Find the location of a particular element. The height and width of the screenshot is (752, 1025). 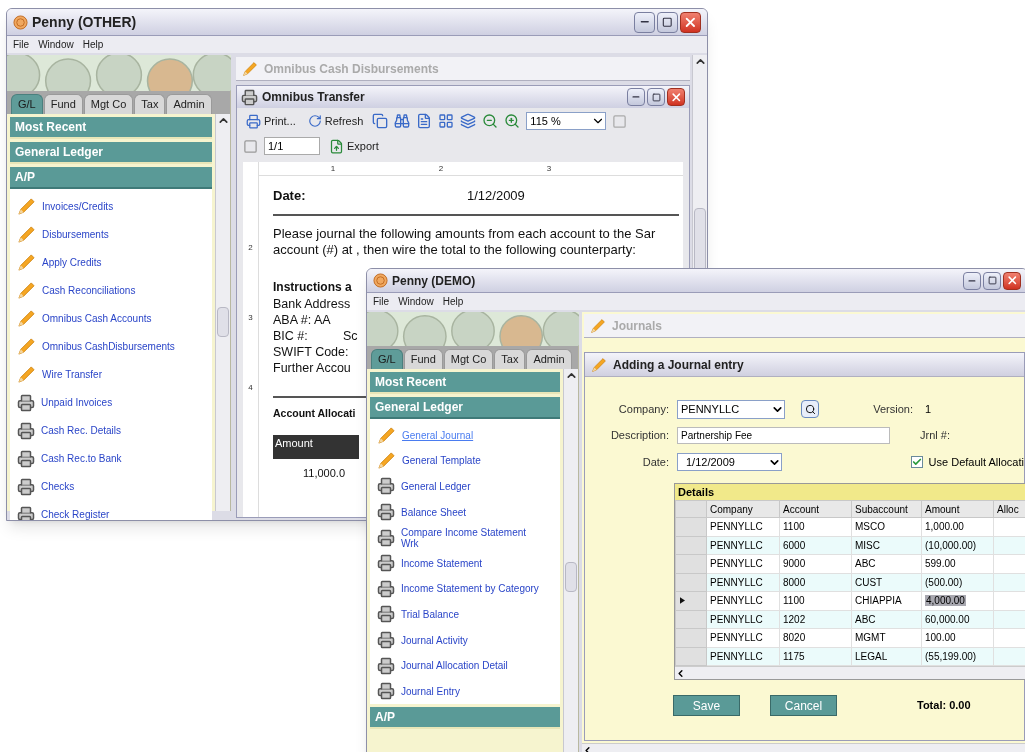

window-title: Penny (OTHER) is located at coordinates (84, 22).